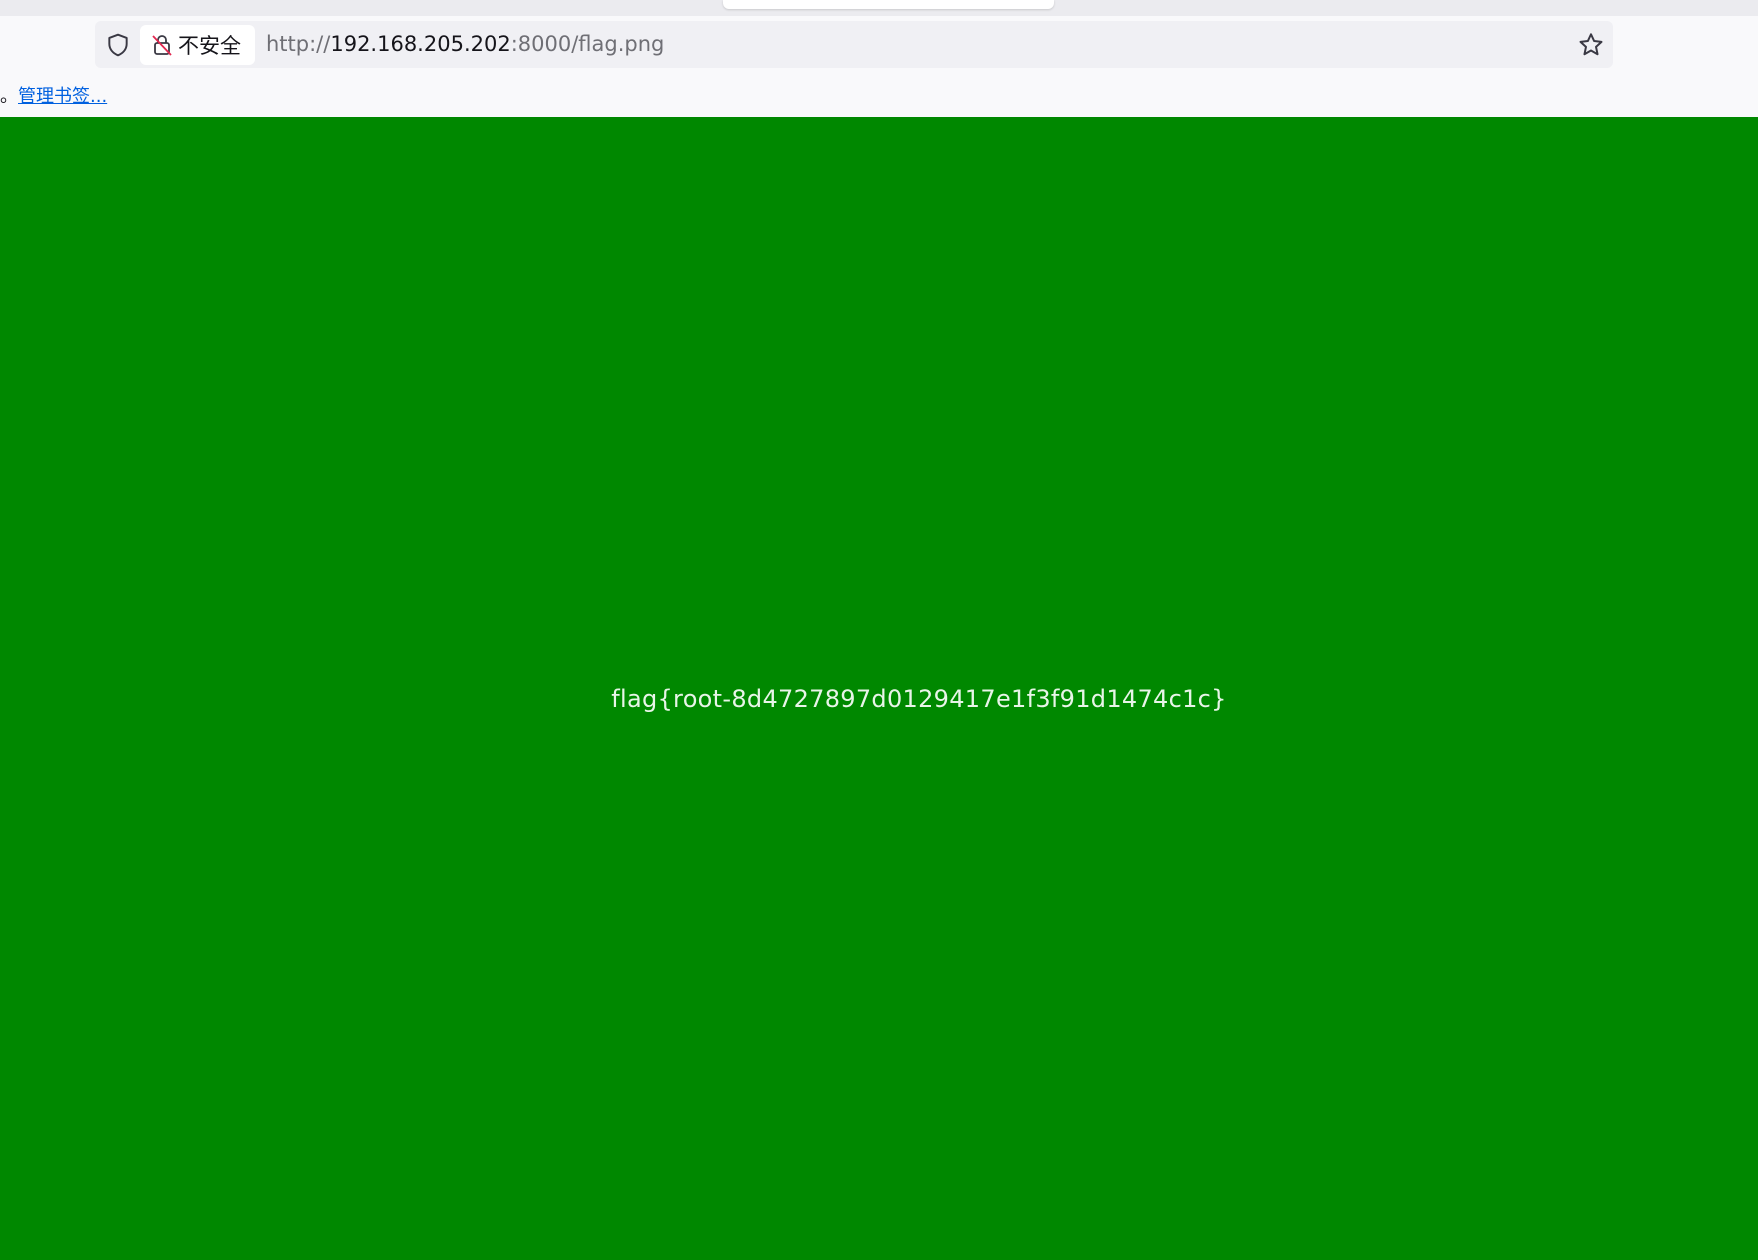 This screenshot has height=1260, width=1758. I want to click on star-icon, so click(1591, 45).